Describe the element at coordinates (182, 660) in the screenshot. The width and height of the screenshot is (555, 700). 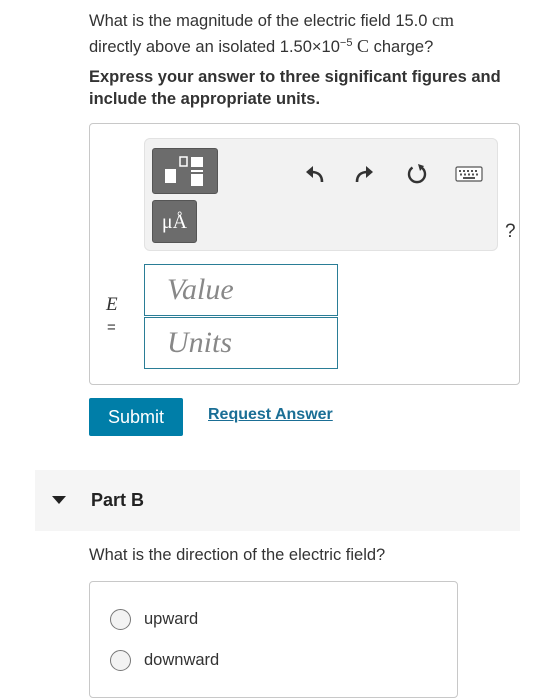
I see `option-label: downward` at that location.